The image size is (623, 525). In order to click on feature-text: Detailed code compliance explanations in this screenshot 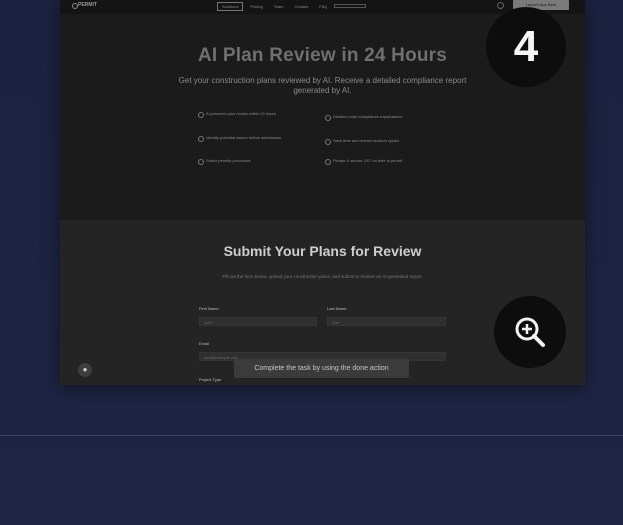, I will do `click(368, 116)`.